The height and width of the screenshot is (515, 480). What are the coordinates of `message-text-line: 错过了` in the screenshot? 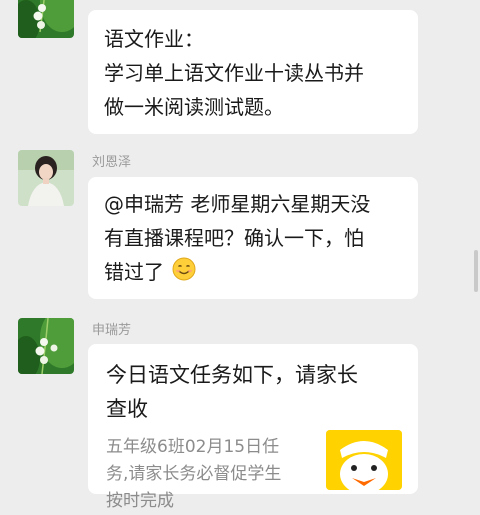 It's located at (134, 272).